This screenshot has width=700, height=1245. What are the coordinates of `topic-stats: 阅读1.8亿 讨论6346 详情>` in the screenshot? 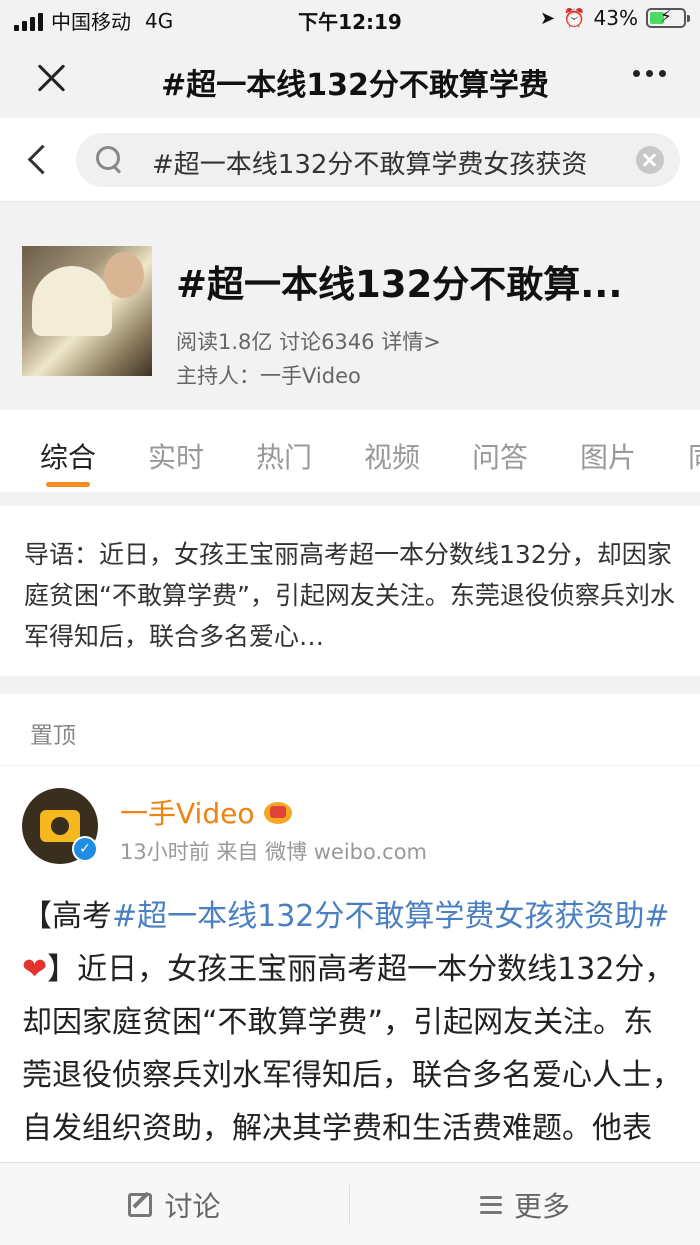 It's located at (308, 341).